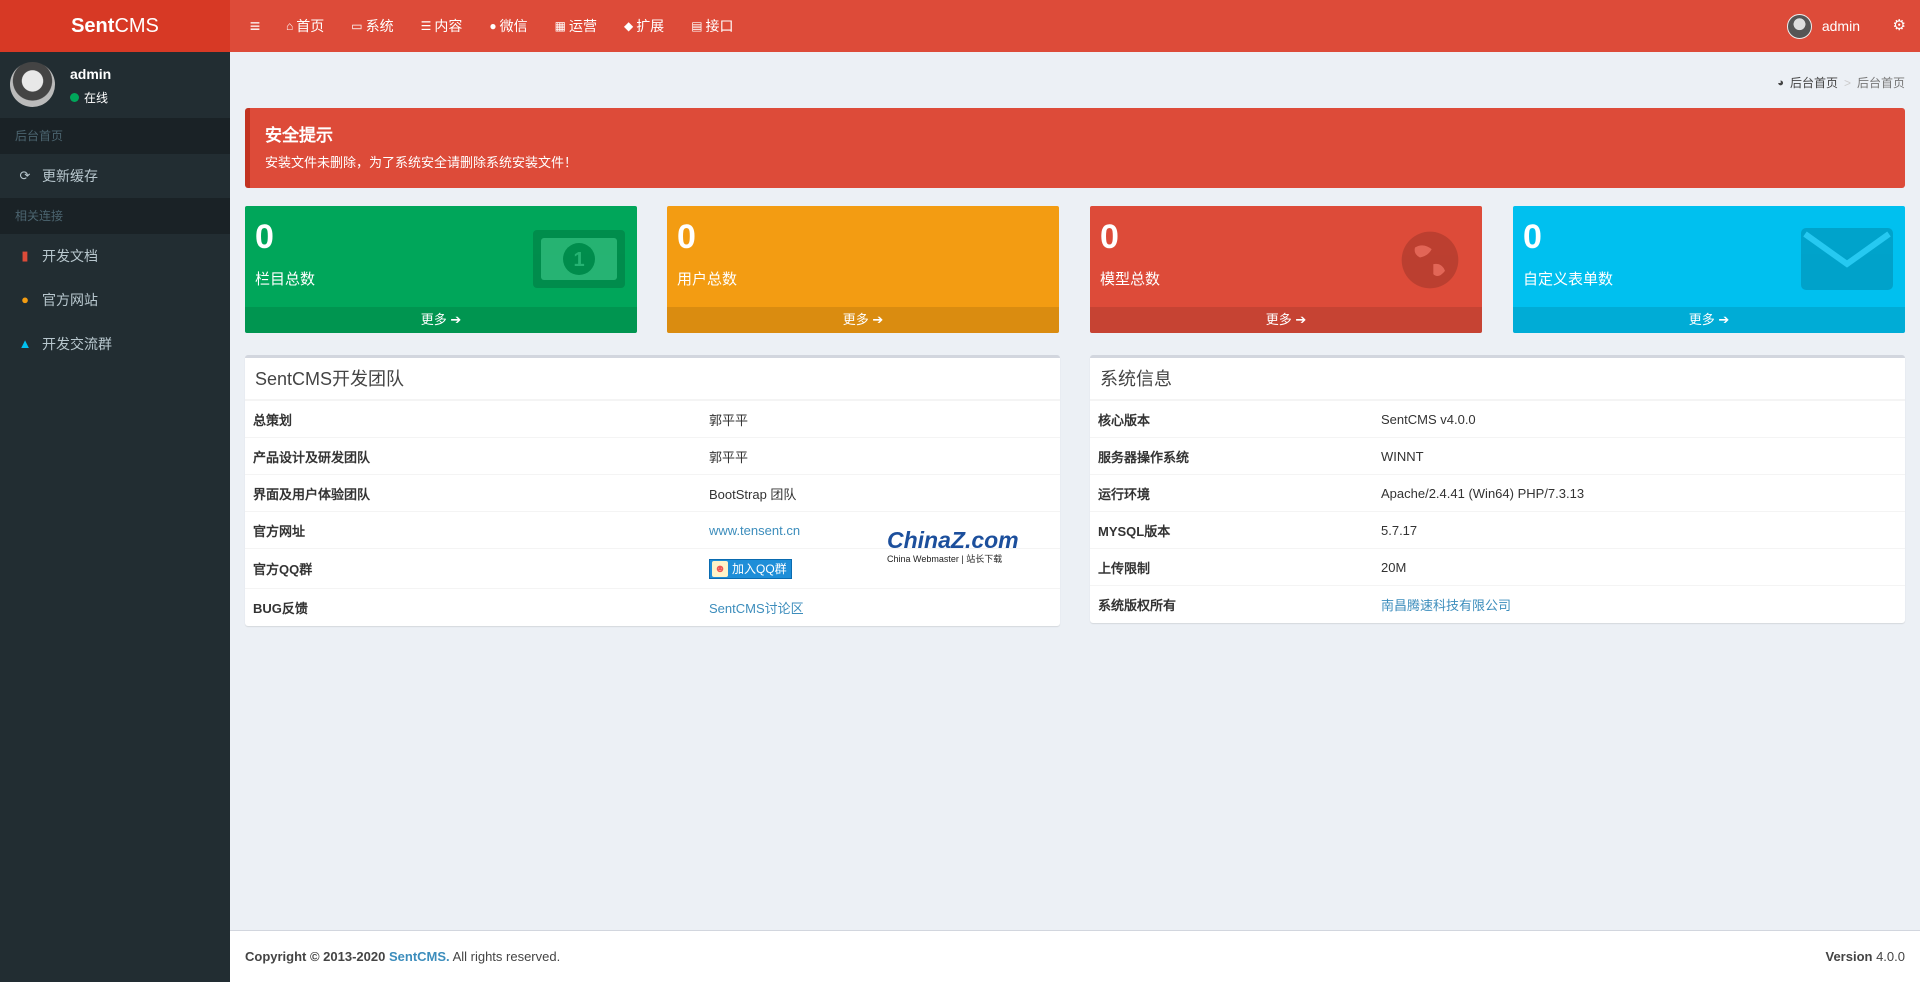 The image size is (1920, 982). I want to click on table-row: 系统版权所有 南昌腾速科技有限公司, so click(1497, 604).